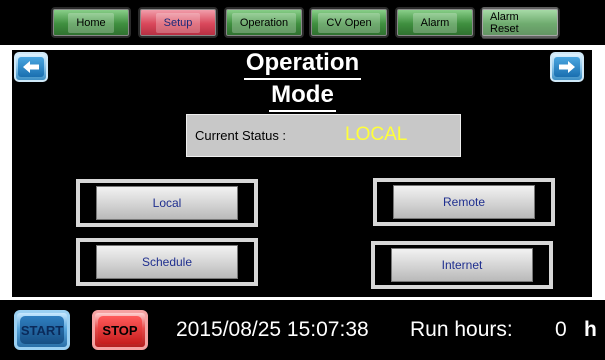 This screenshot has height=360, width=605. I want to click on current-status-panel: Current Status : LOCAL, so click(323, 135).